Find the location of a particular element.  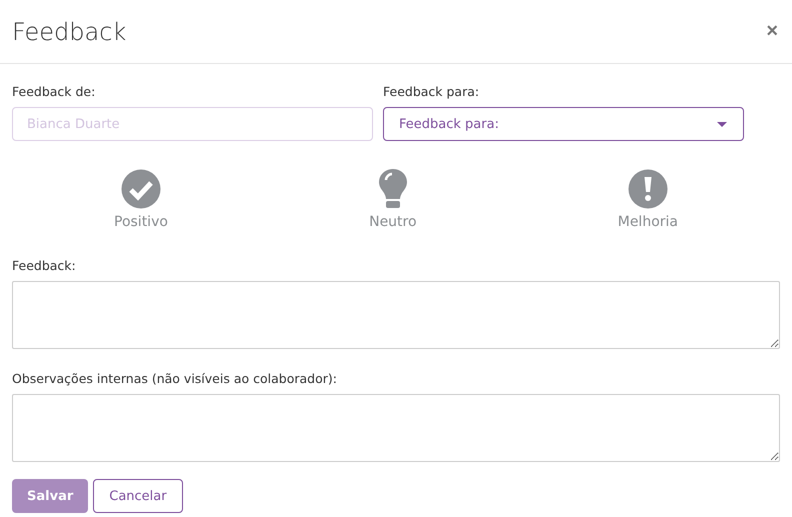

feedback-type-option: Melhoria is located at coordinates (648, 198).